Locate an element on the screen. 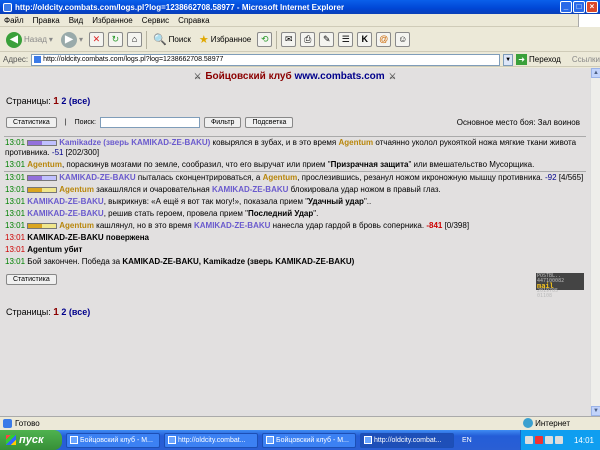  favorites-button: ★ Избранное is located at coordinates (225, 40).